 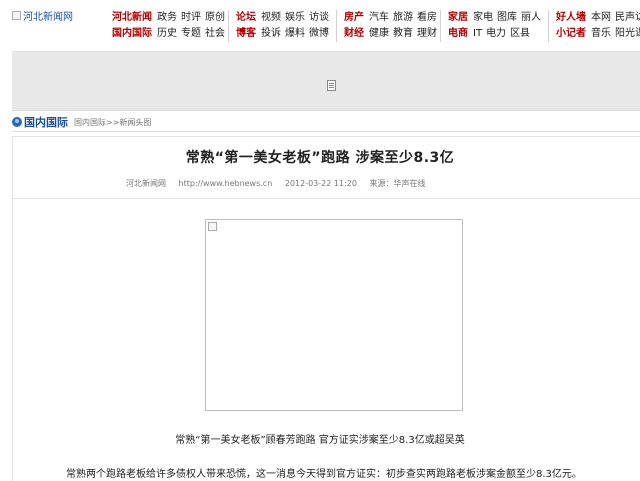 I want to click on nav-link: 娱乐, so click(x=295, y=17).